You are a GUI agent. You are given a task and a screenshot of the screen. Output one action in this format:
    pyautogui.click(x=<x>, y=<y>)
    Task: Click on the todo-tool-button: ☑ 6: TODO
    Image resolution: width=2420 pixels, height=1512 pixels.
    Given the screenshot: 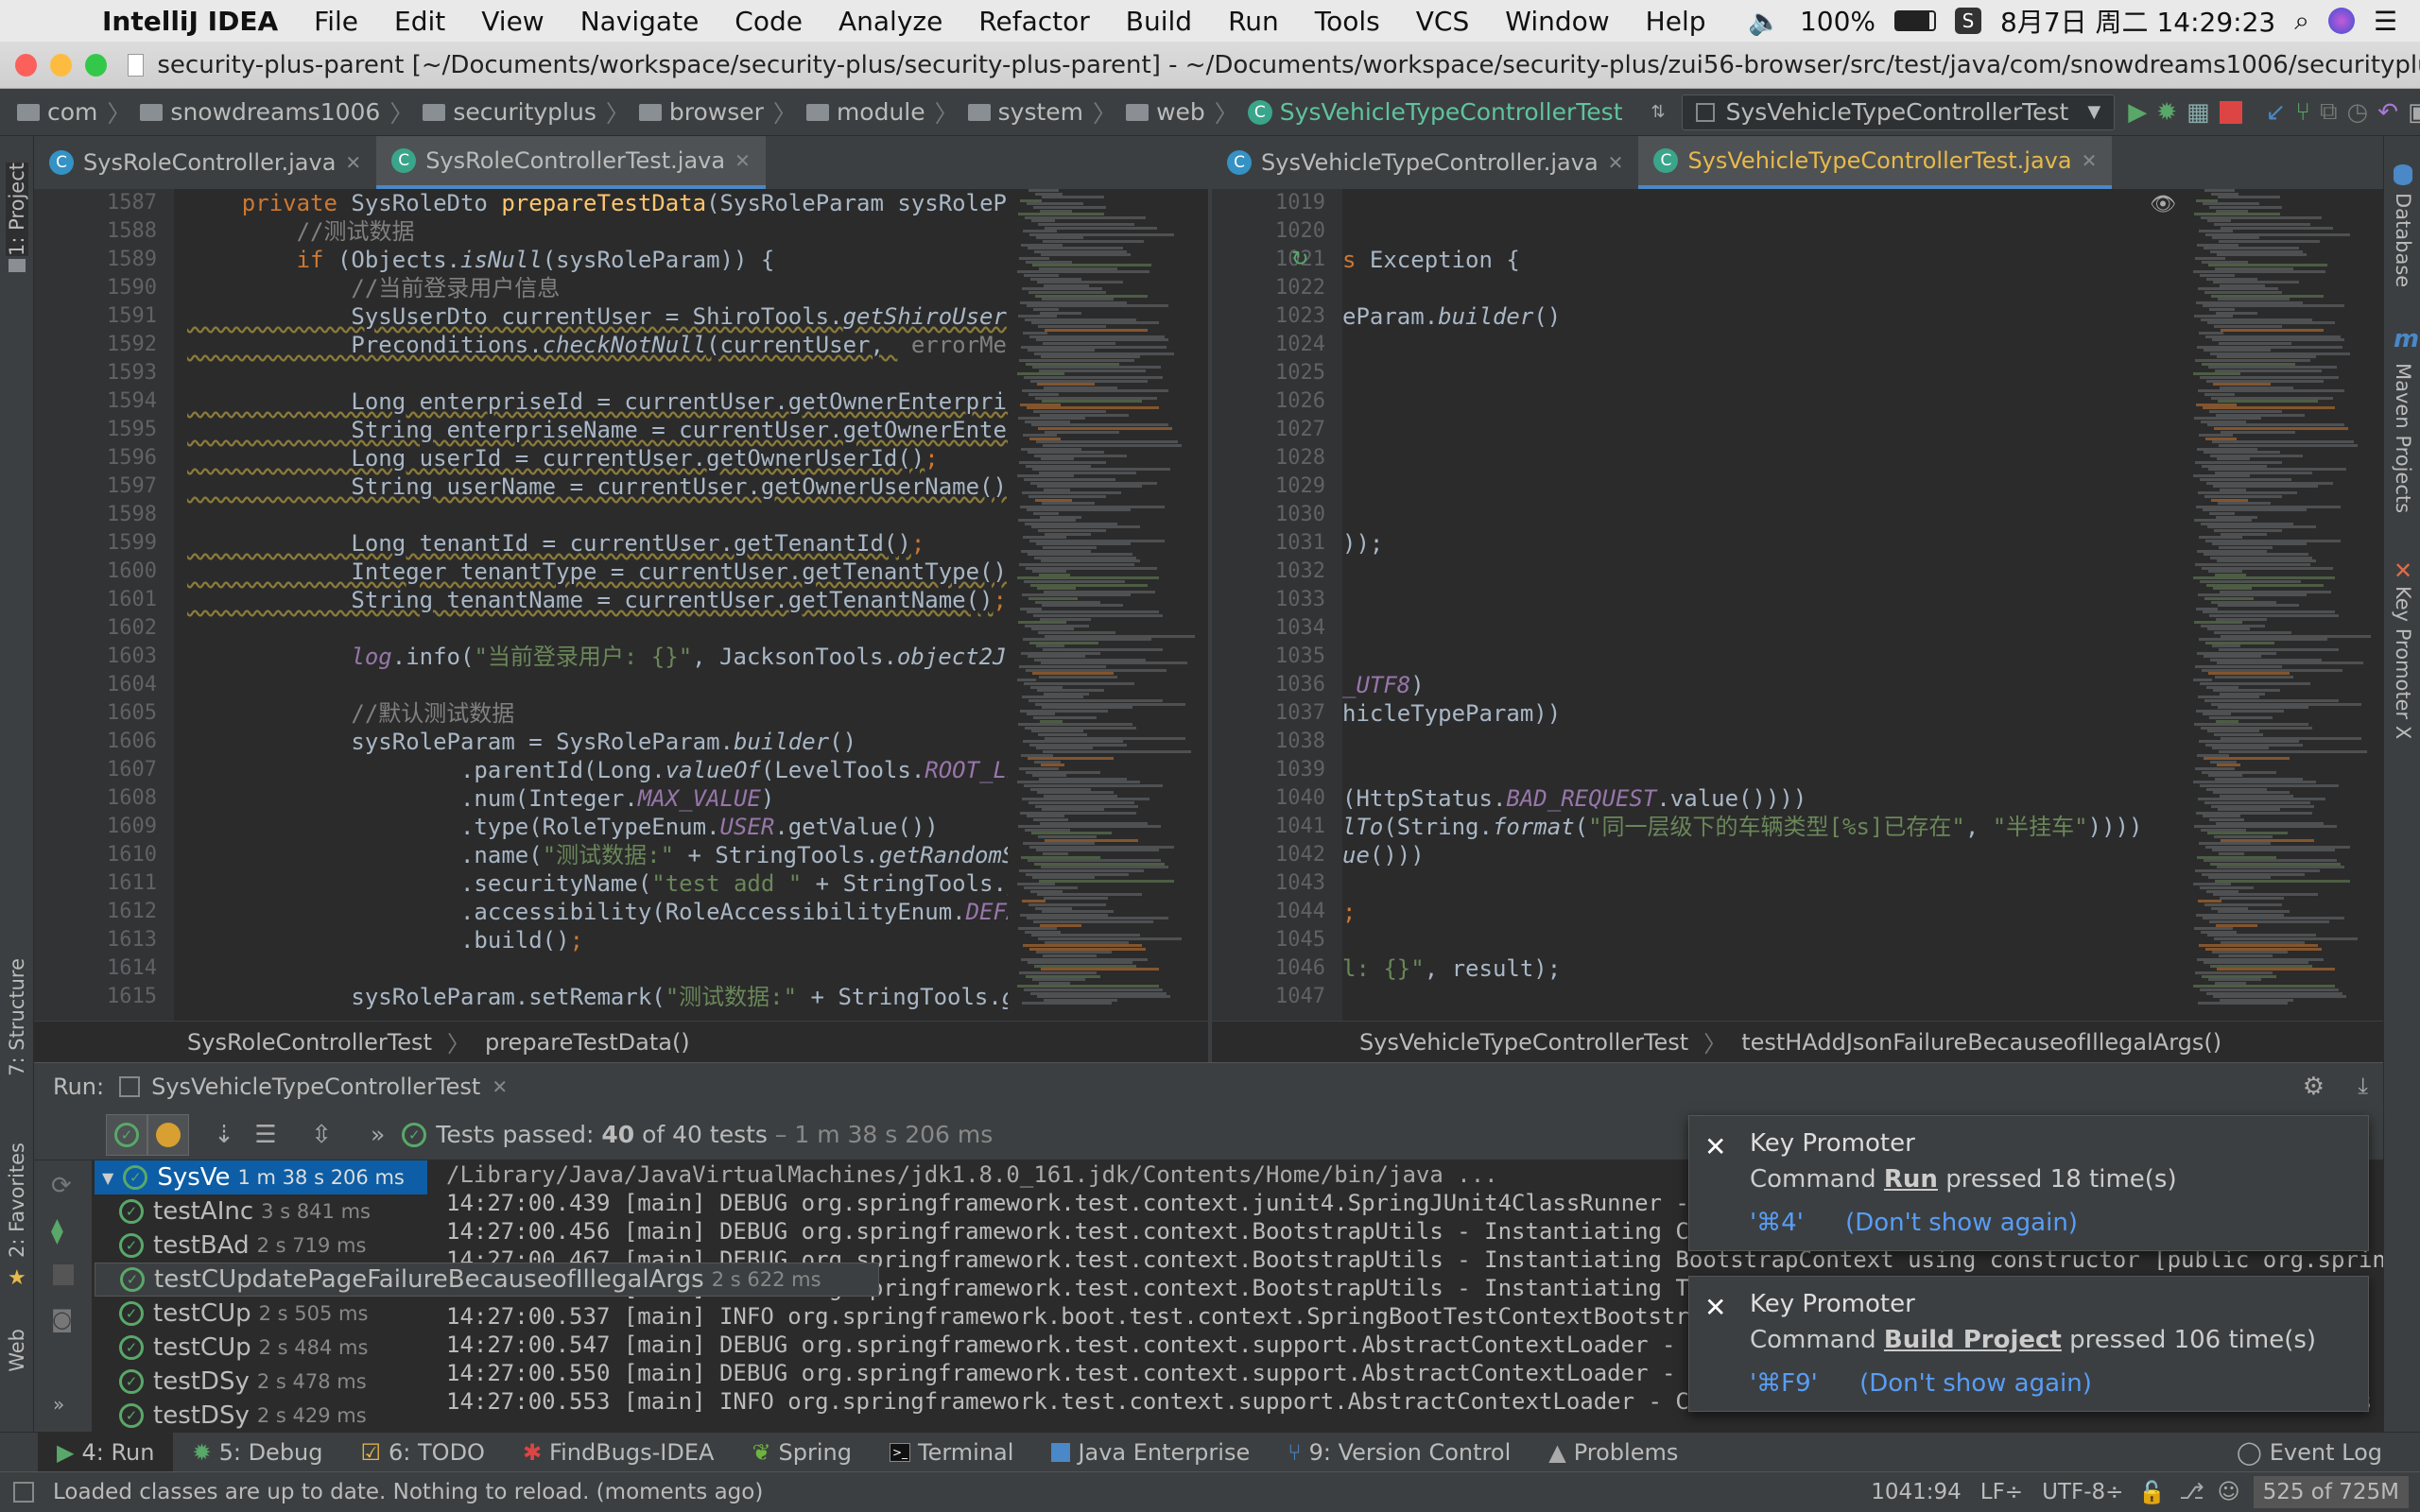 What is the action you would take?
    pyautogui.click(x=423, y=1452)
    